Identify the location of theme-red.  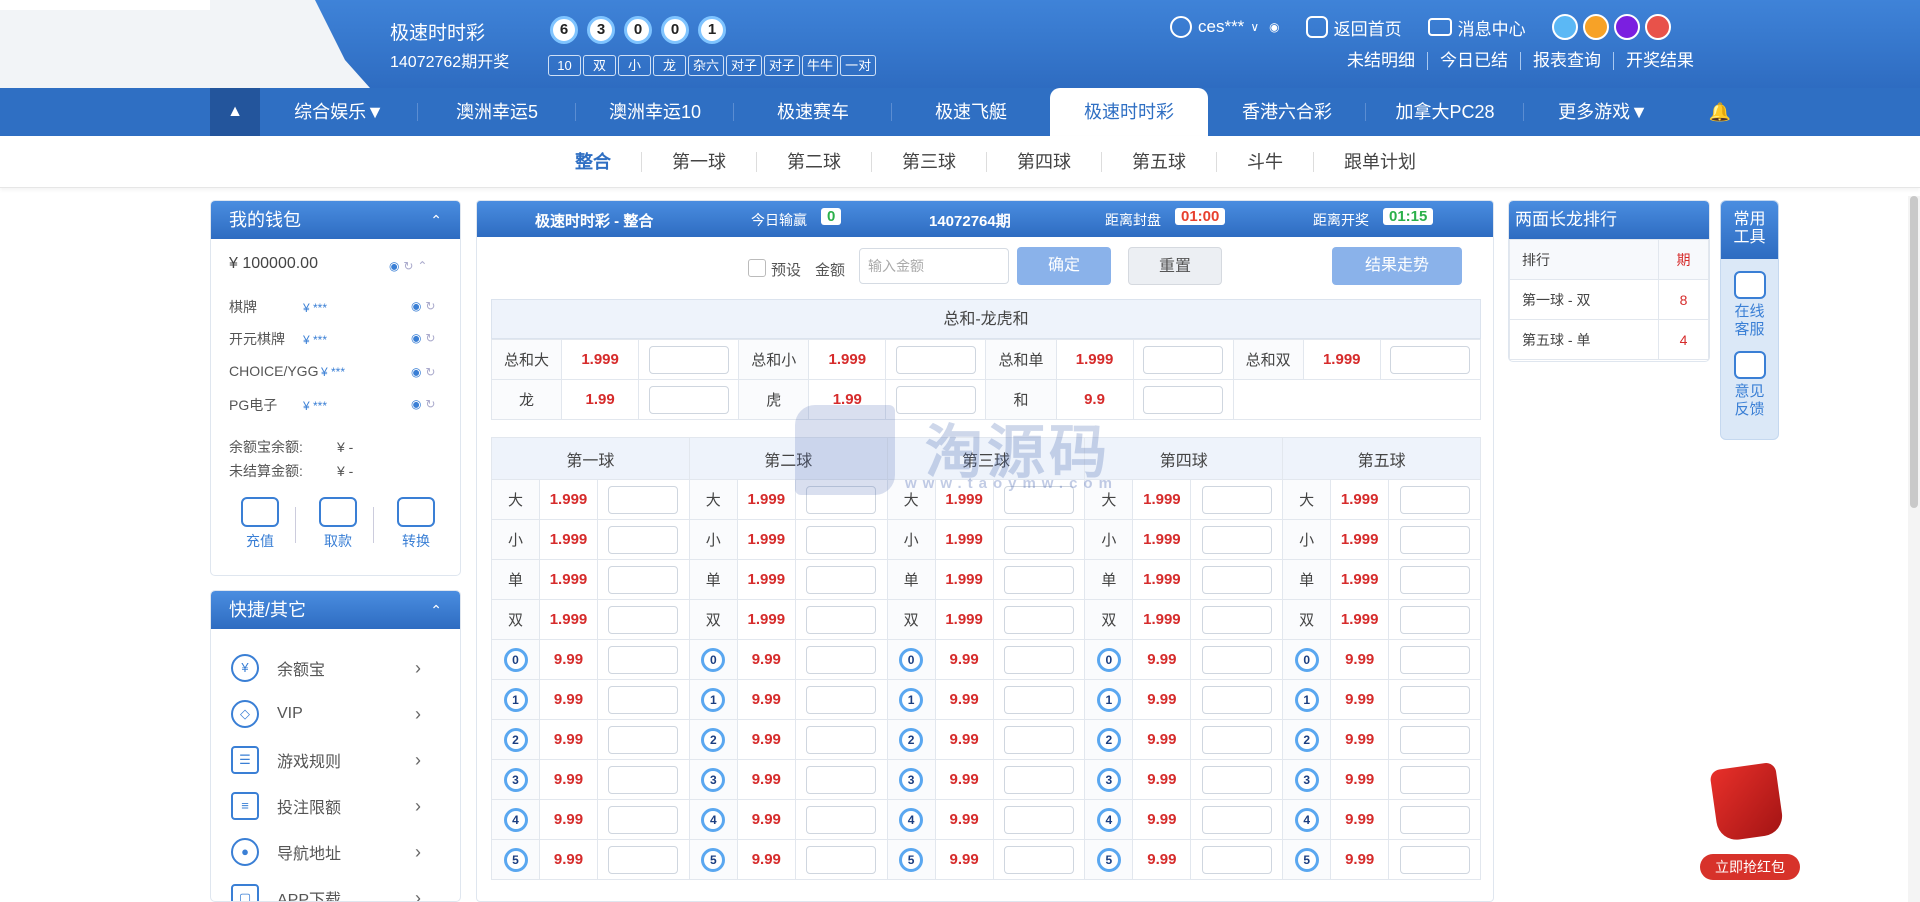
(1657, 27).